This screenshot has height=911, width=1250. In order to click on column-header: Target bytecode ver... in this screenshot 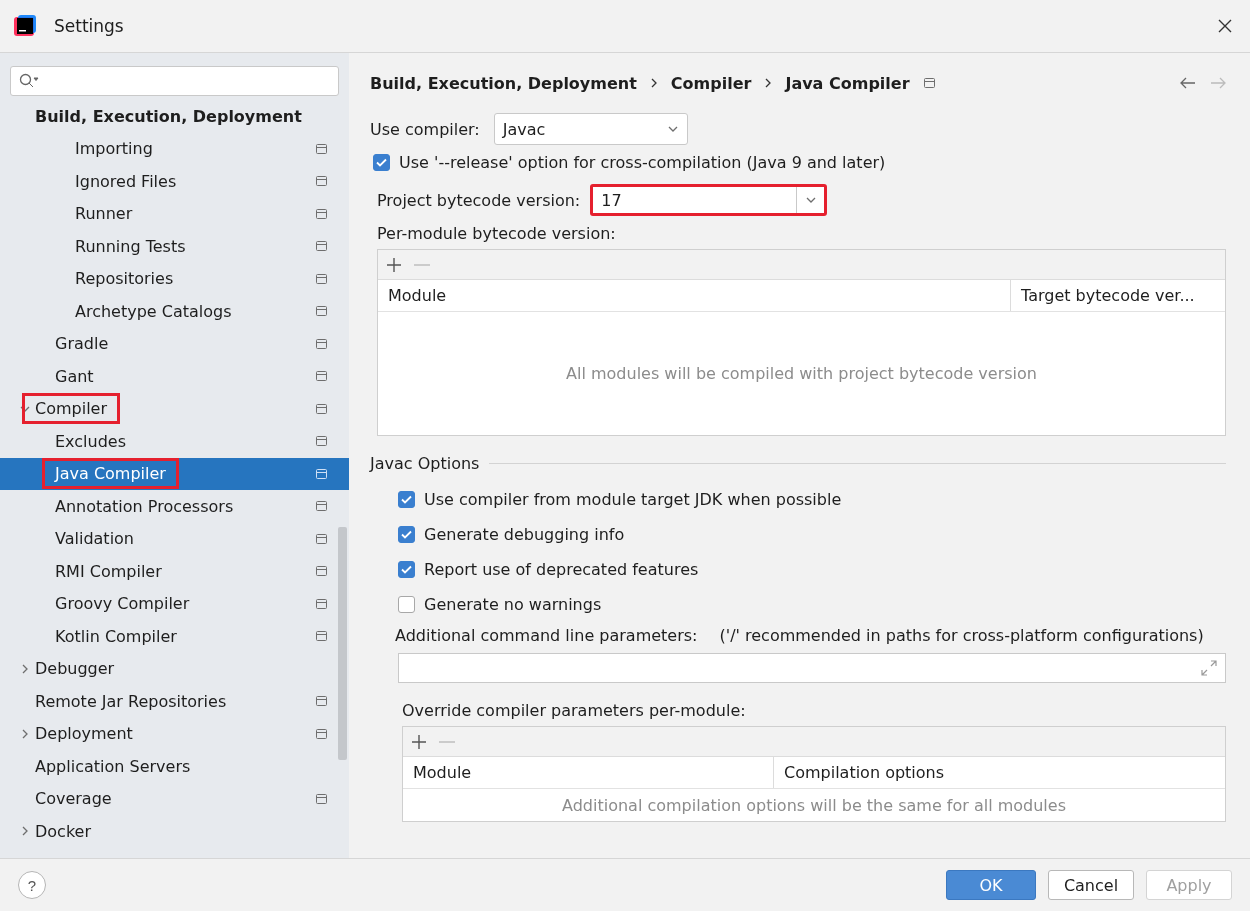, I will do `click(1117, 295)`.